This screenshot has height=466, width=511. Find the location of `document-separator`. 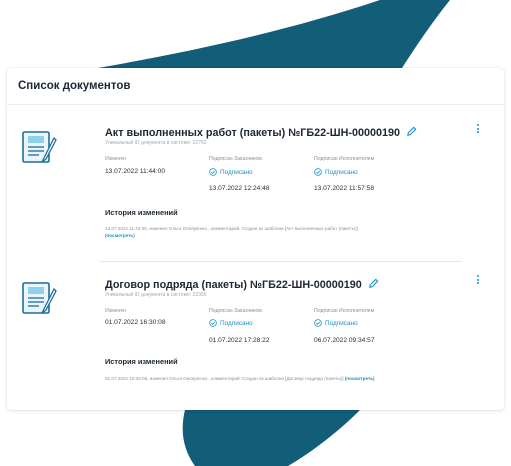

document-separator is located at coordinates (280, 261).